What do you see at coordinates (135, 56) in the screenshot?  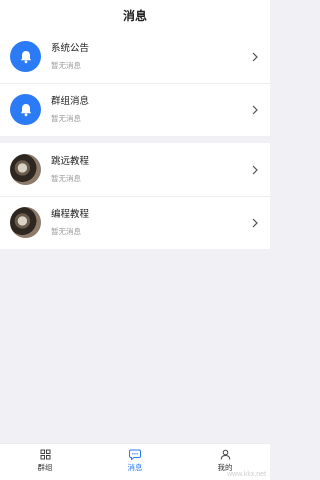 I see `list-item-system-announcement: 系统公告 暂无消息` at bounding box center [135, 56].